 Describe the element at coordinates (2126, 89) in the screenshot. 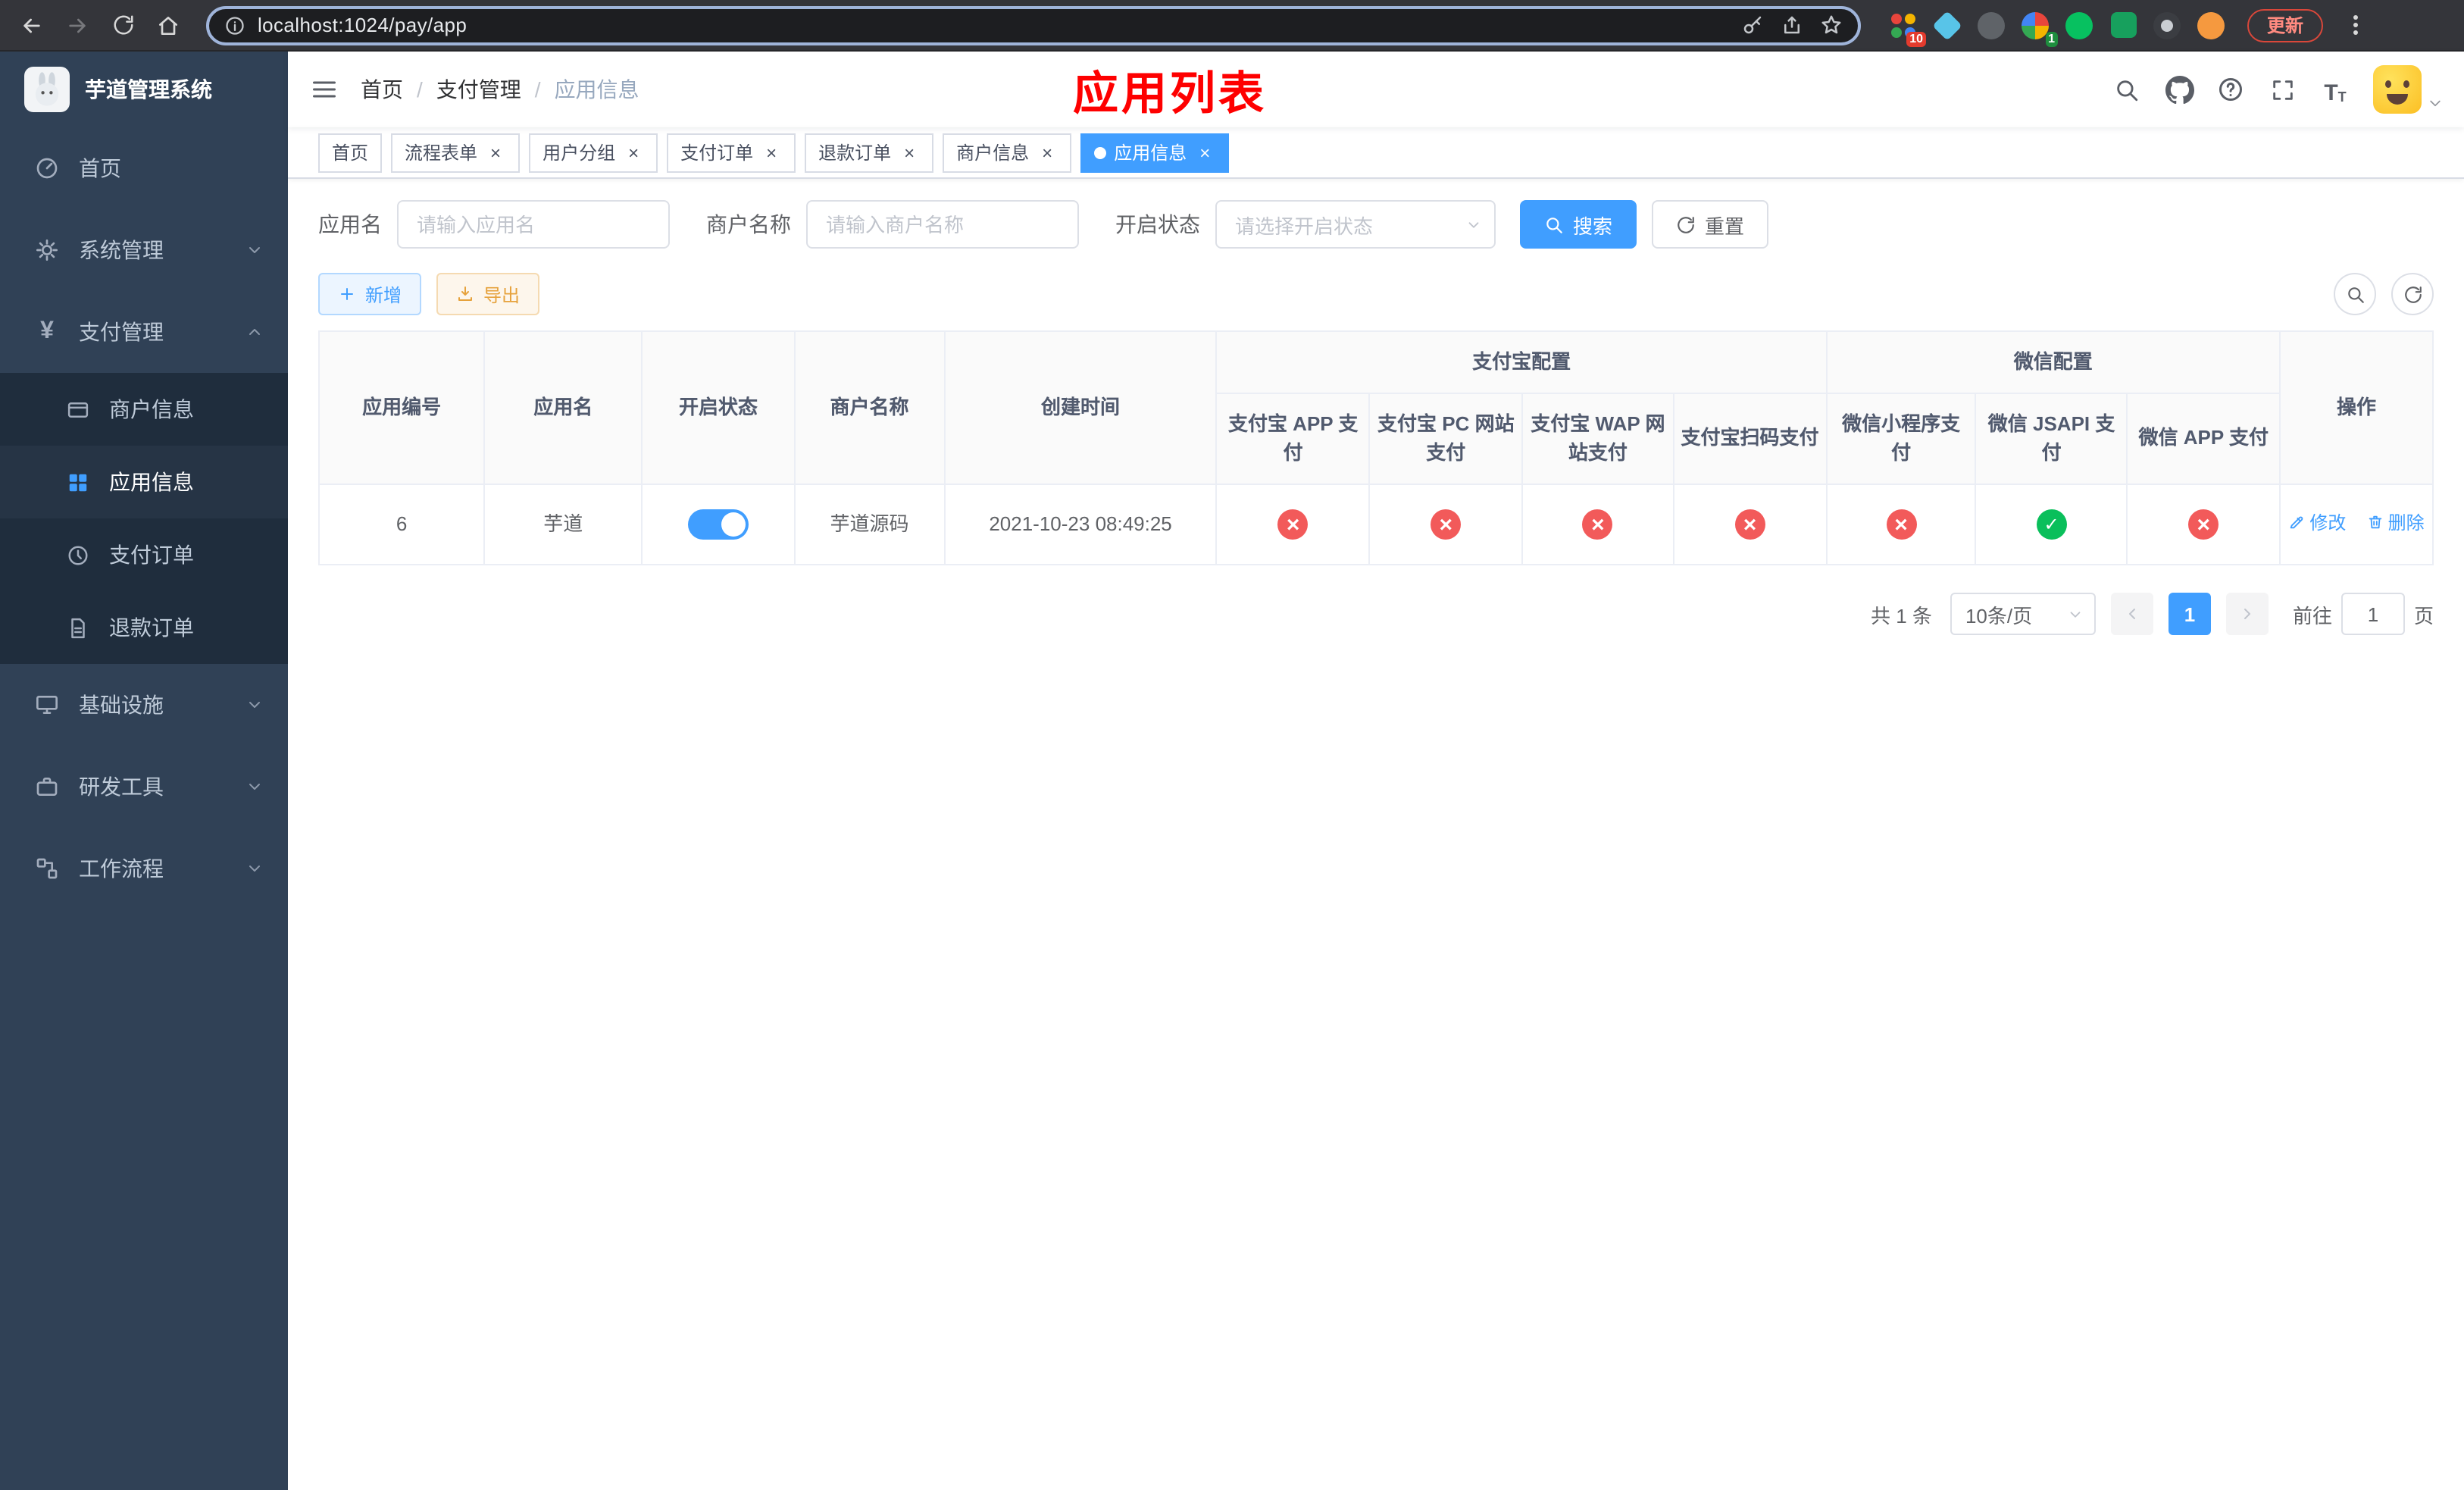

I see `search-icon` at that location.